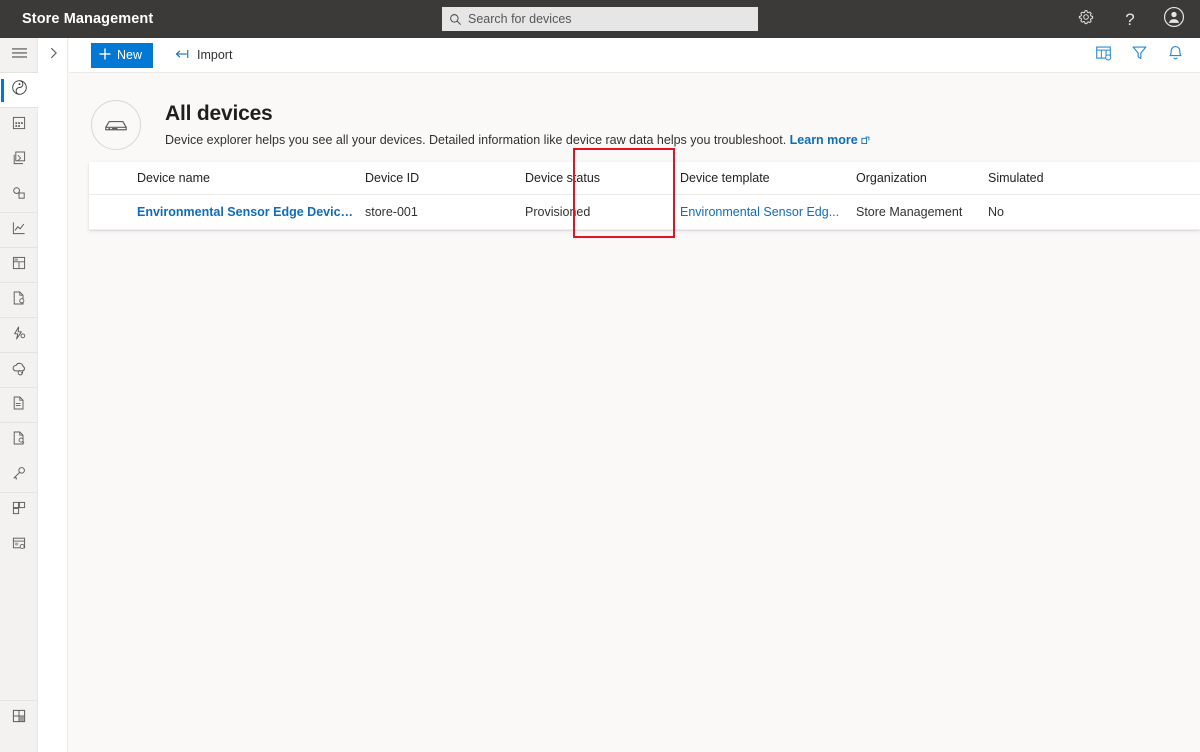  I want to click on device-templates-icon, so click(19, 160).